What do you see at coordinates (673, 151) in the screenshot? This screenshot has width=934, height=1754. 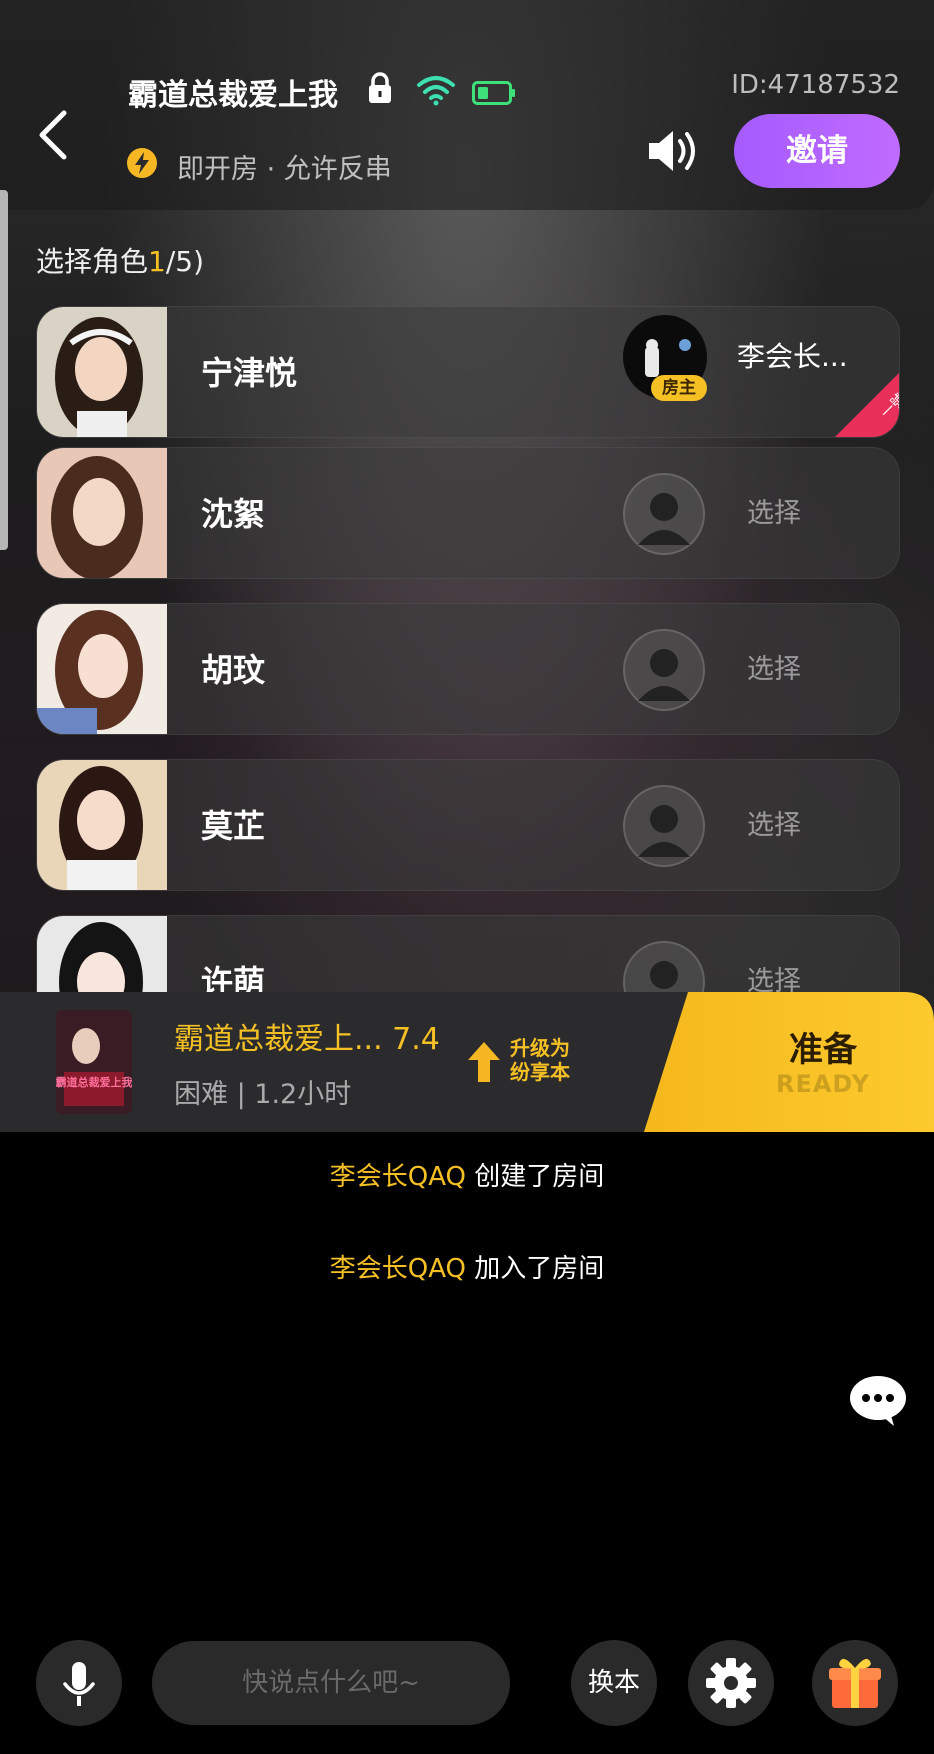 I see `speaker-icon` at bounding box center [673, 151].